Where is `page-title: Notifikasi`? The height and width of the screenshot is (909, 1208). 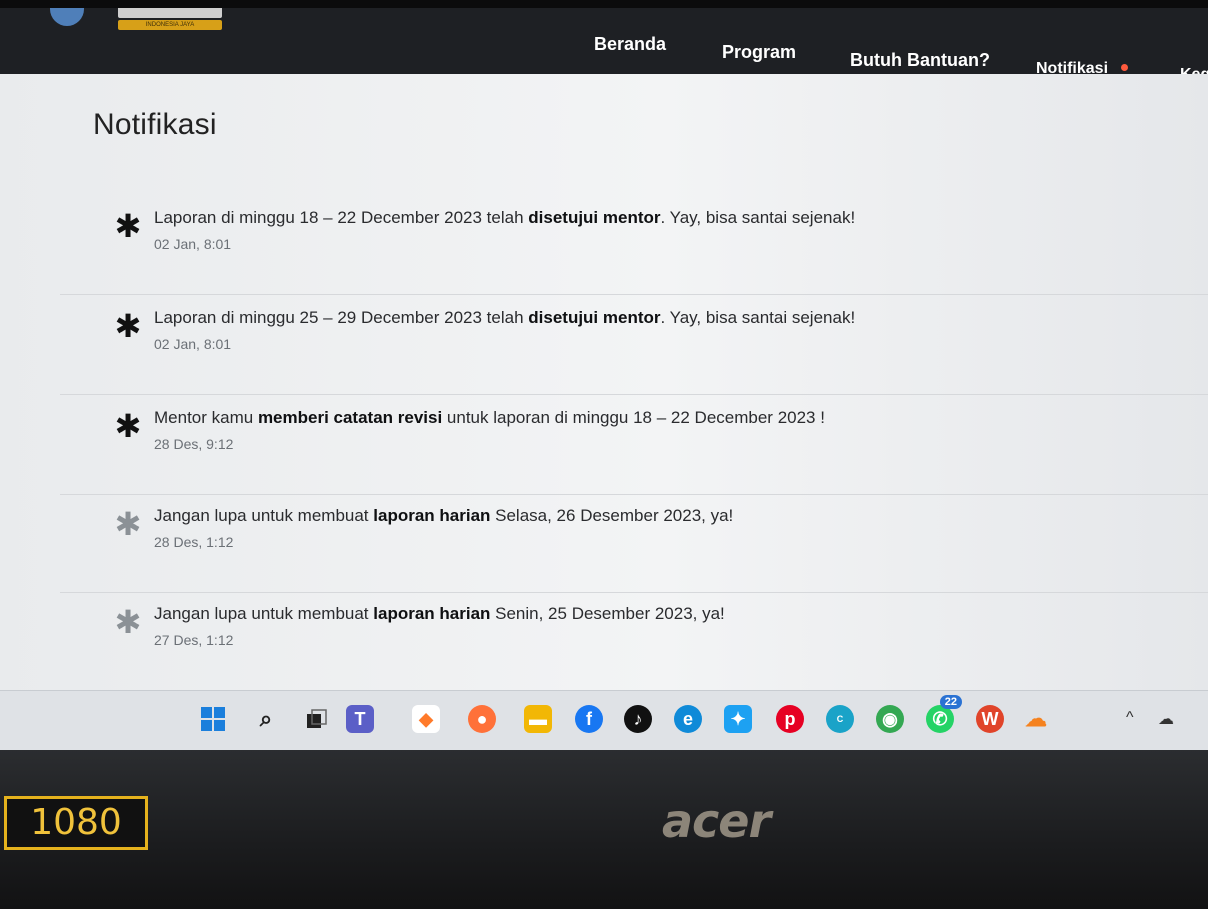 page-title: Notifikasi is located at coordinates (155, 124).